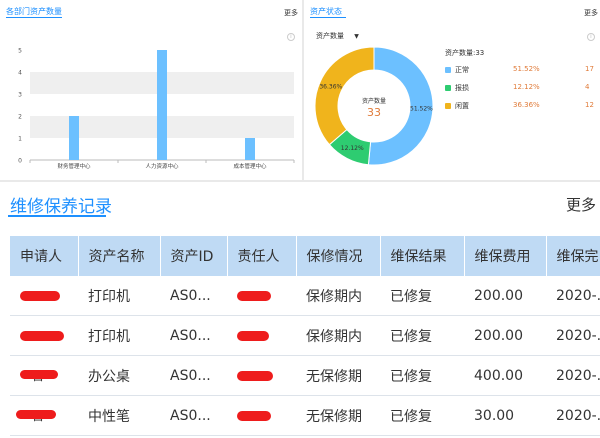 The height and width of the screenshot is (438, 600). I want to click on legend-count: 4, so click(587, 87).